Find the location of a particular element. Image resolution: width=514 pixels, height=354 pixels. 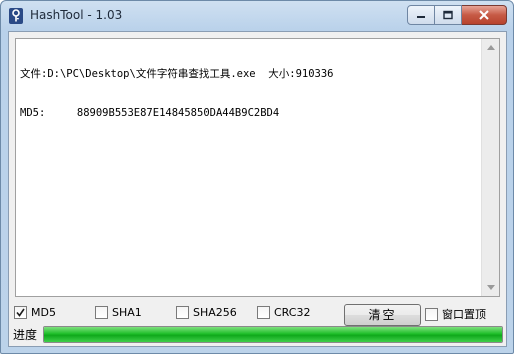

progress-row: 进度 is located at coordinates (258, 334).